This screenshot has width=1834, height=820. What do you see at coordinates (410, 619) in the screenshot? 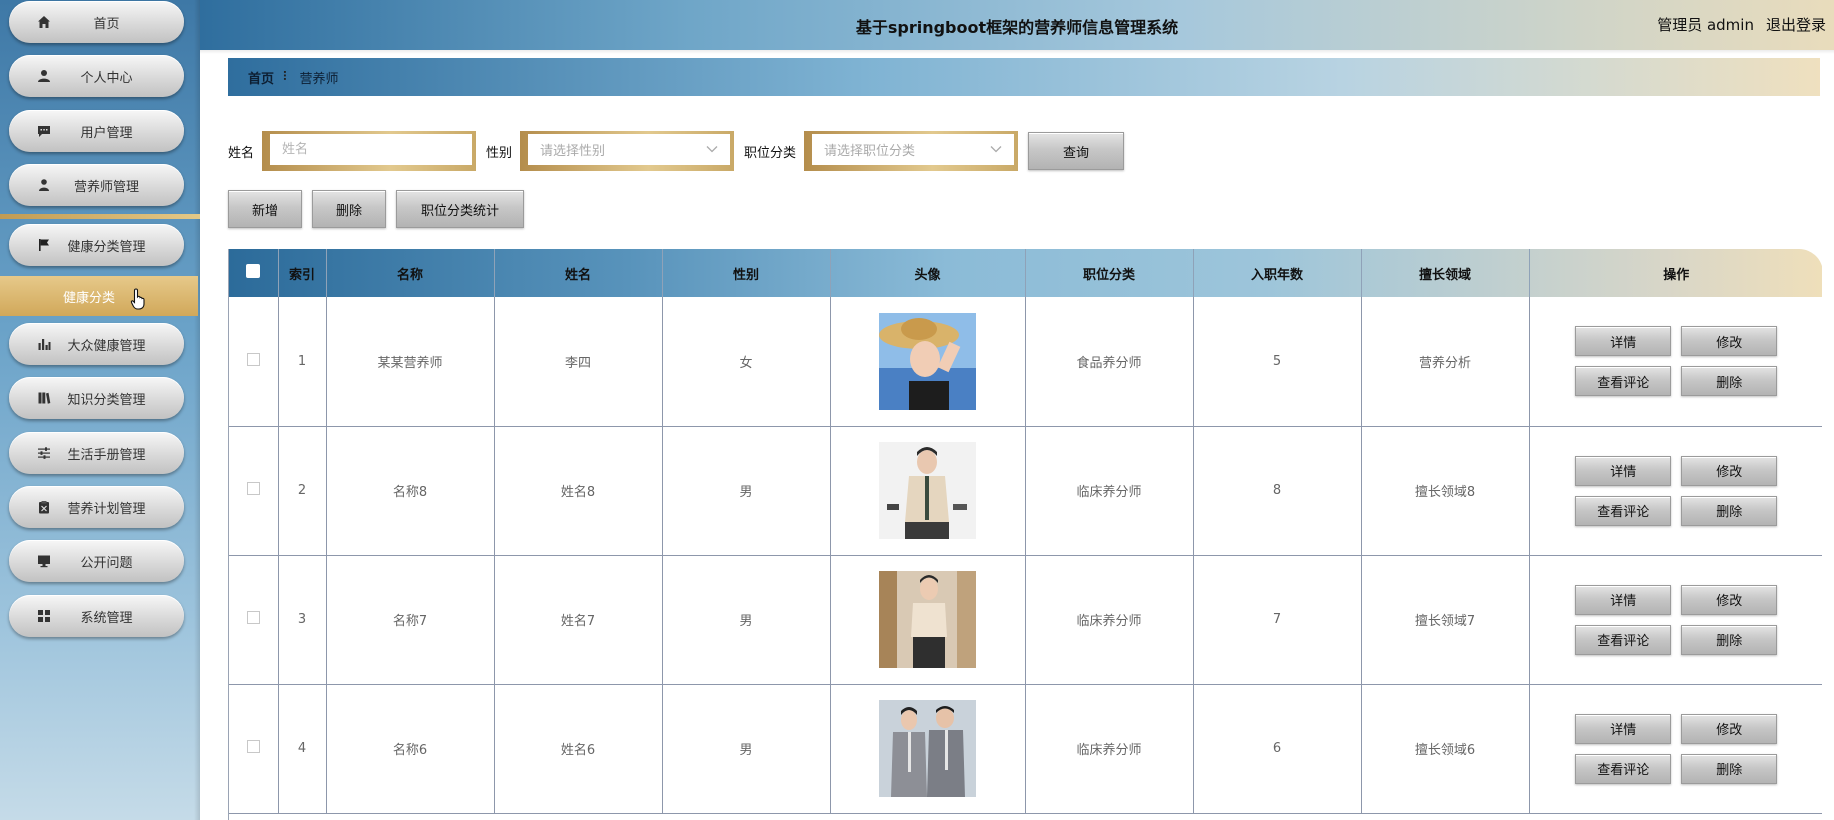
I see `title-cell: 名称7` at bounding box center [410, 619].